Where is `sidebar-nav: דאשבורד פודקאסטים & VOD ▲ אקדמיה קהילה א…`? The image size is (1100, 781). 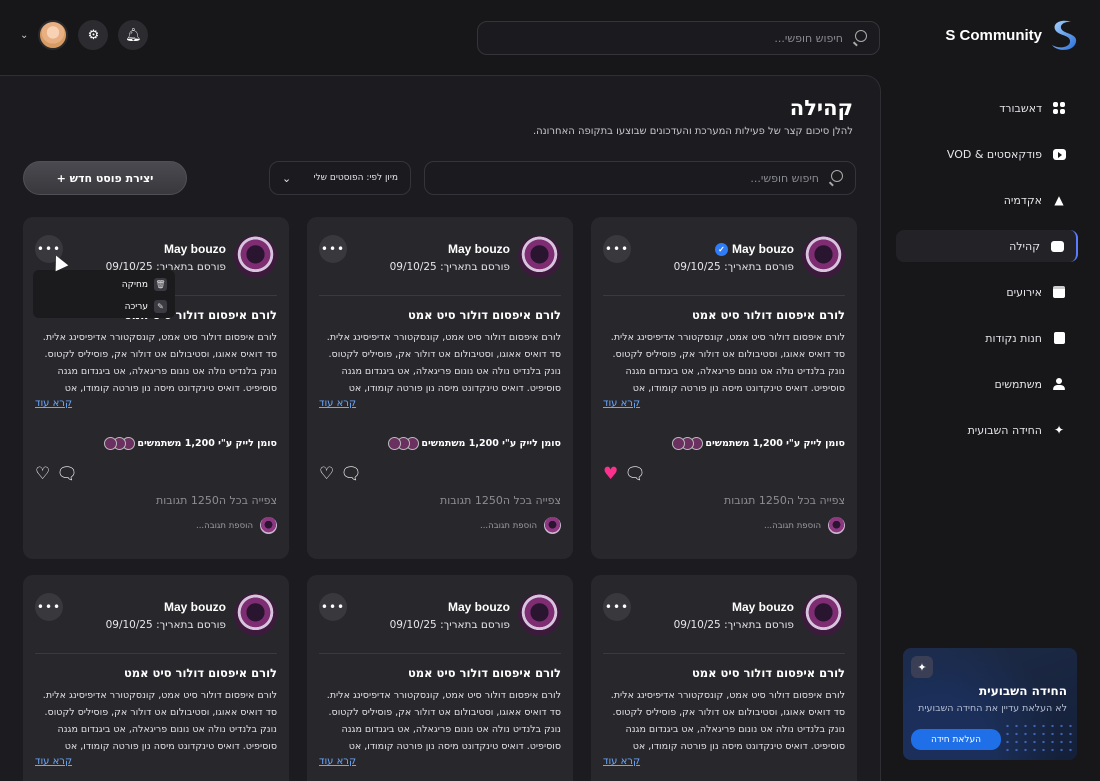
sidebar-nav: דאשבורד פודקאסטים & VOD ▲ אקדמיה קהילה א… is located at coordinates (987, 276).